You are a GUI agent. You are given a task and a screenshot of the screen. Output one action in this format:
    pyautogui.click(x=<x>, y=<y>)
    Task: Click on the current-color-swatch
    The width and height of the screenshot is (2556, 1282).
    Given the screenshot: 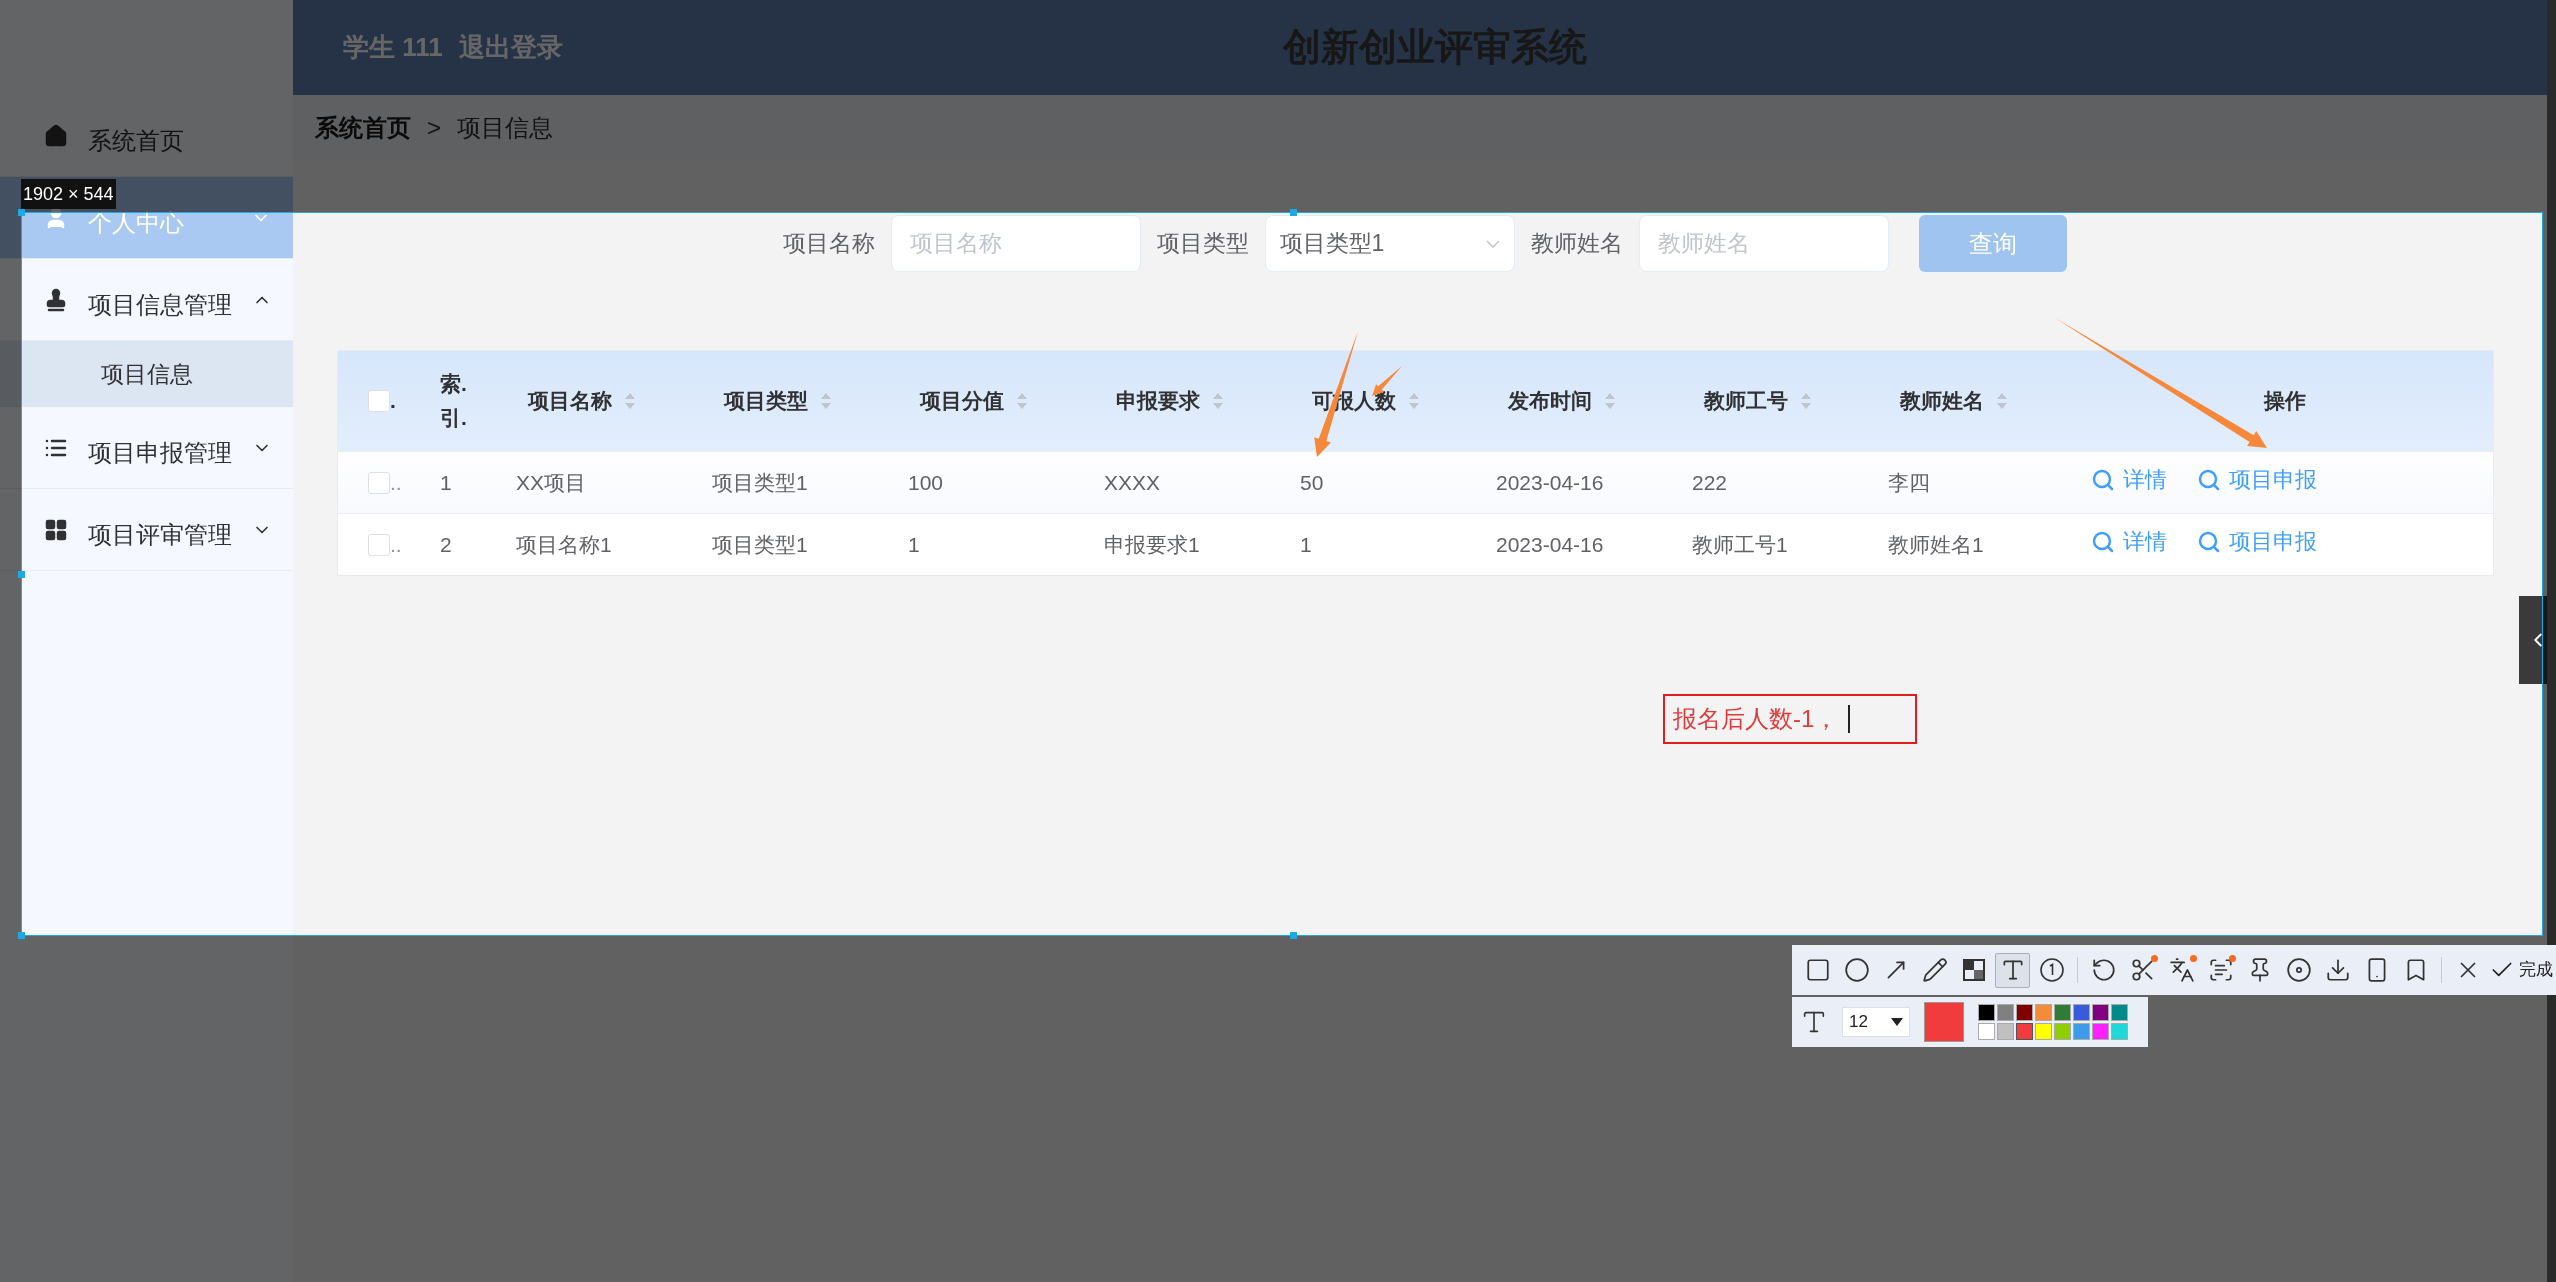 What is the action you would take?
    pyautogui.click(x=1944, y=1022)
    